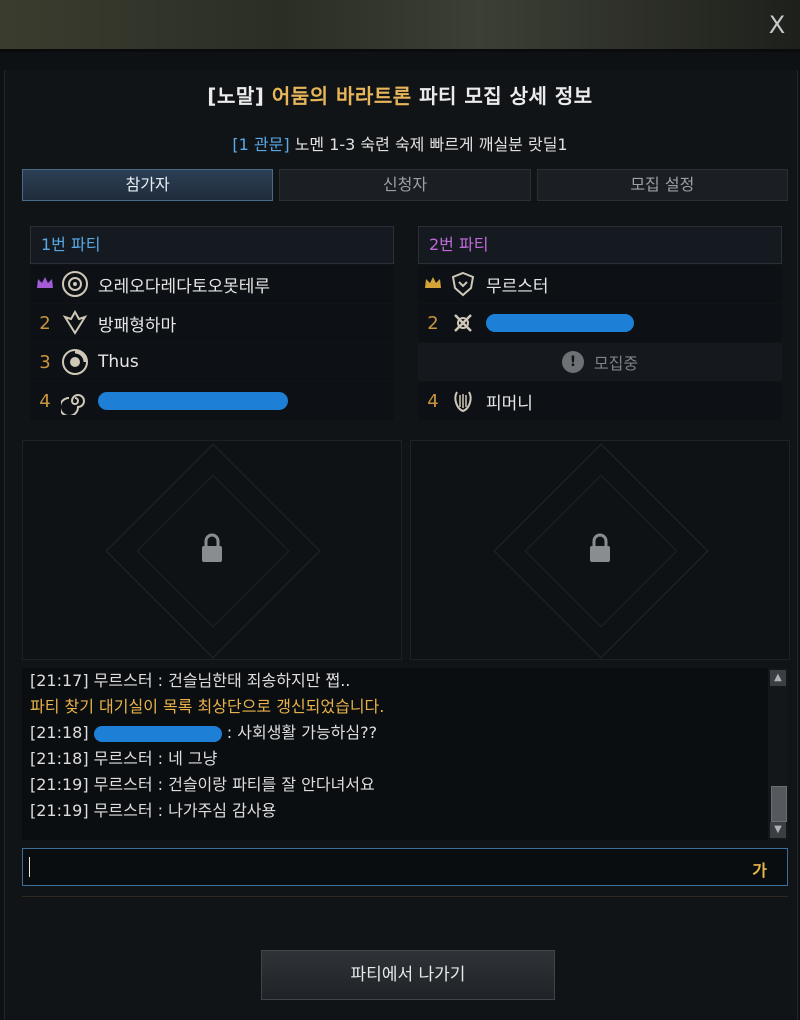 The image size is (800, 1020). I want to click on raid-name: 어둠의 바라트론, so click(341, 96).